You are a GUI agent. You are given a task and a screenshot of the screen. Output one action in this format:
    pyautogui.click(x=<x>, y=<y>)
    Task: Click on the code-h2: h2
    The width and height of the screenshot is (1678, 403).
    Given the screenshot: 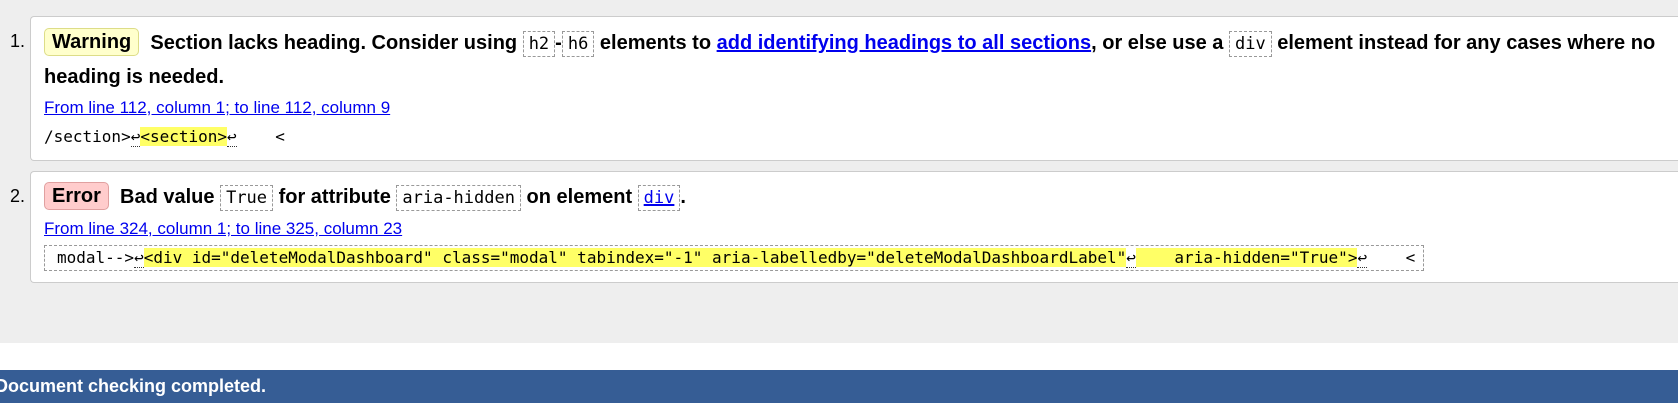 What is the action you would take?
    pyautogui.click(x=539, y=44)
    